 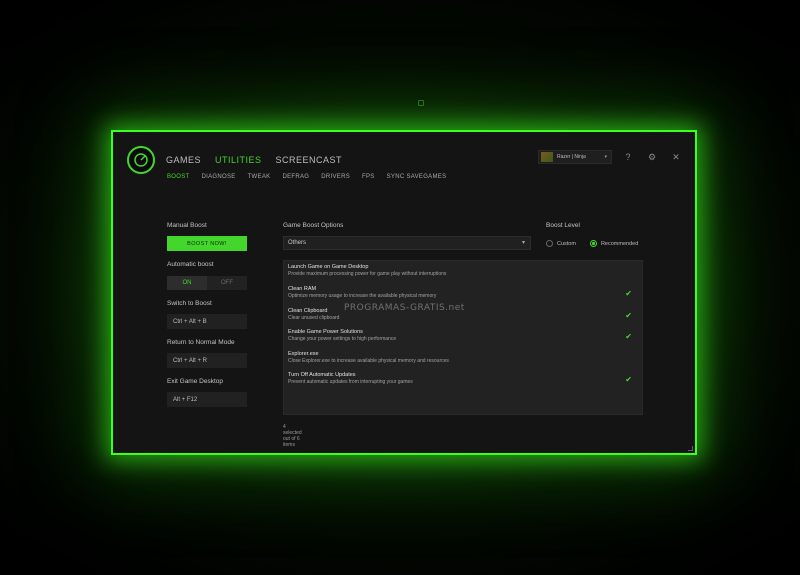 What do you see at coordinates (676, 157) in the screenshot?
I see `close-icon: ✕` at bounding box center [676, 157].